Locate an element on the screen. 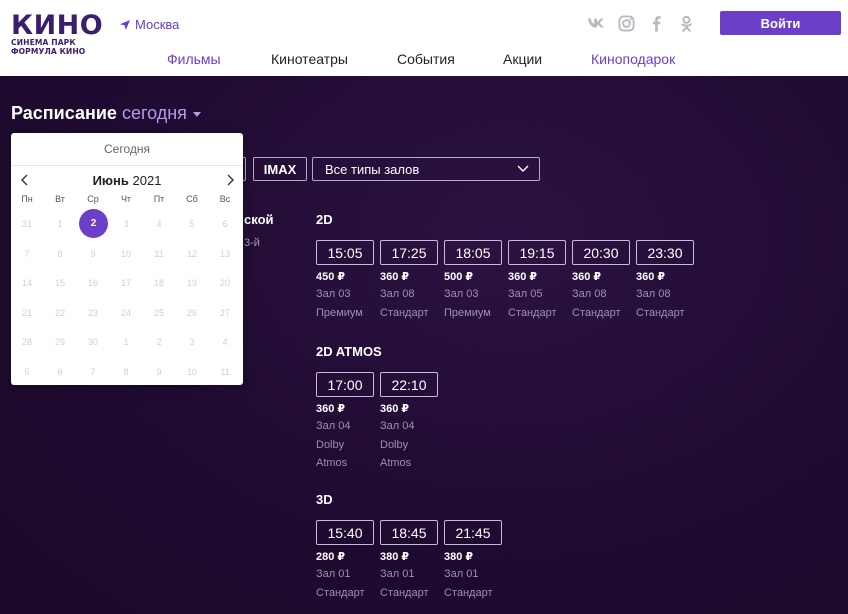 Image resolution: width=848 pixels, height=614 pixels. calendar-day: 22 is located at coordinates (60, 313).